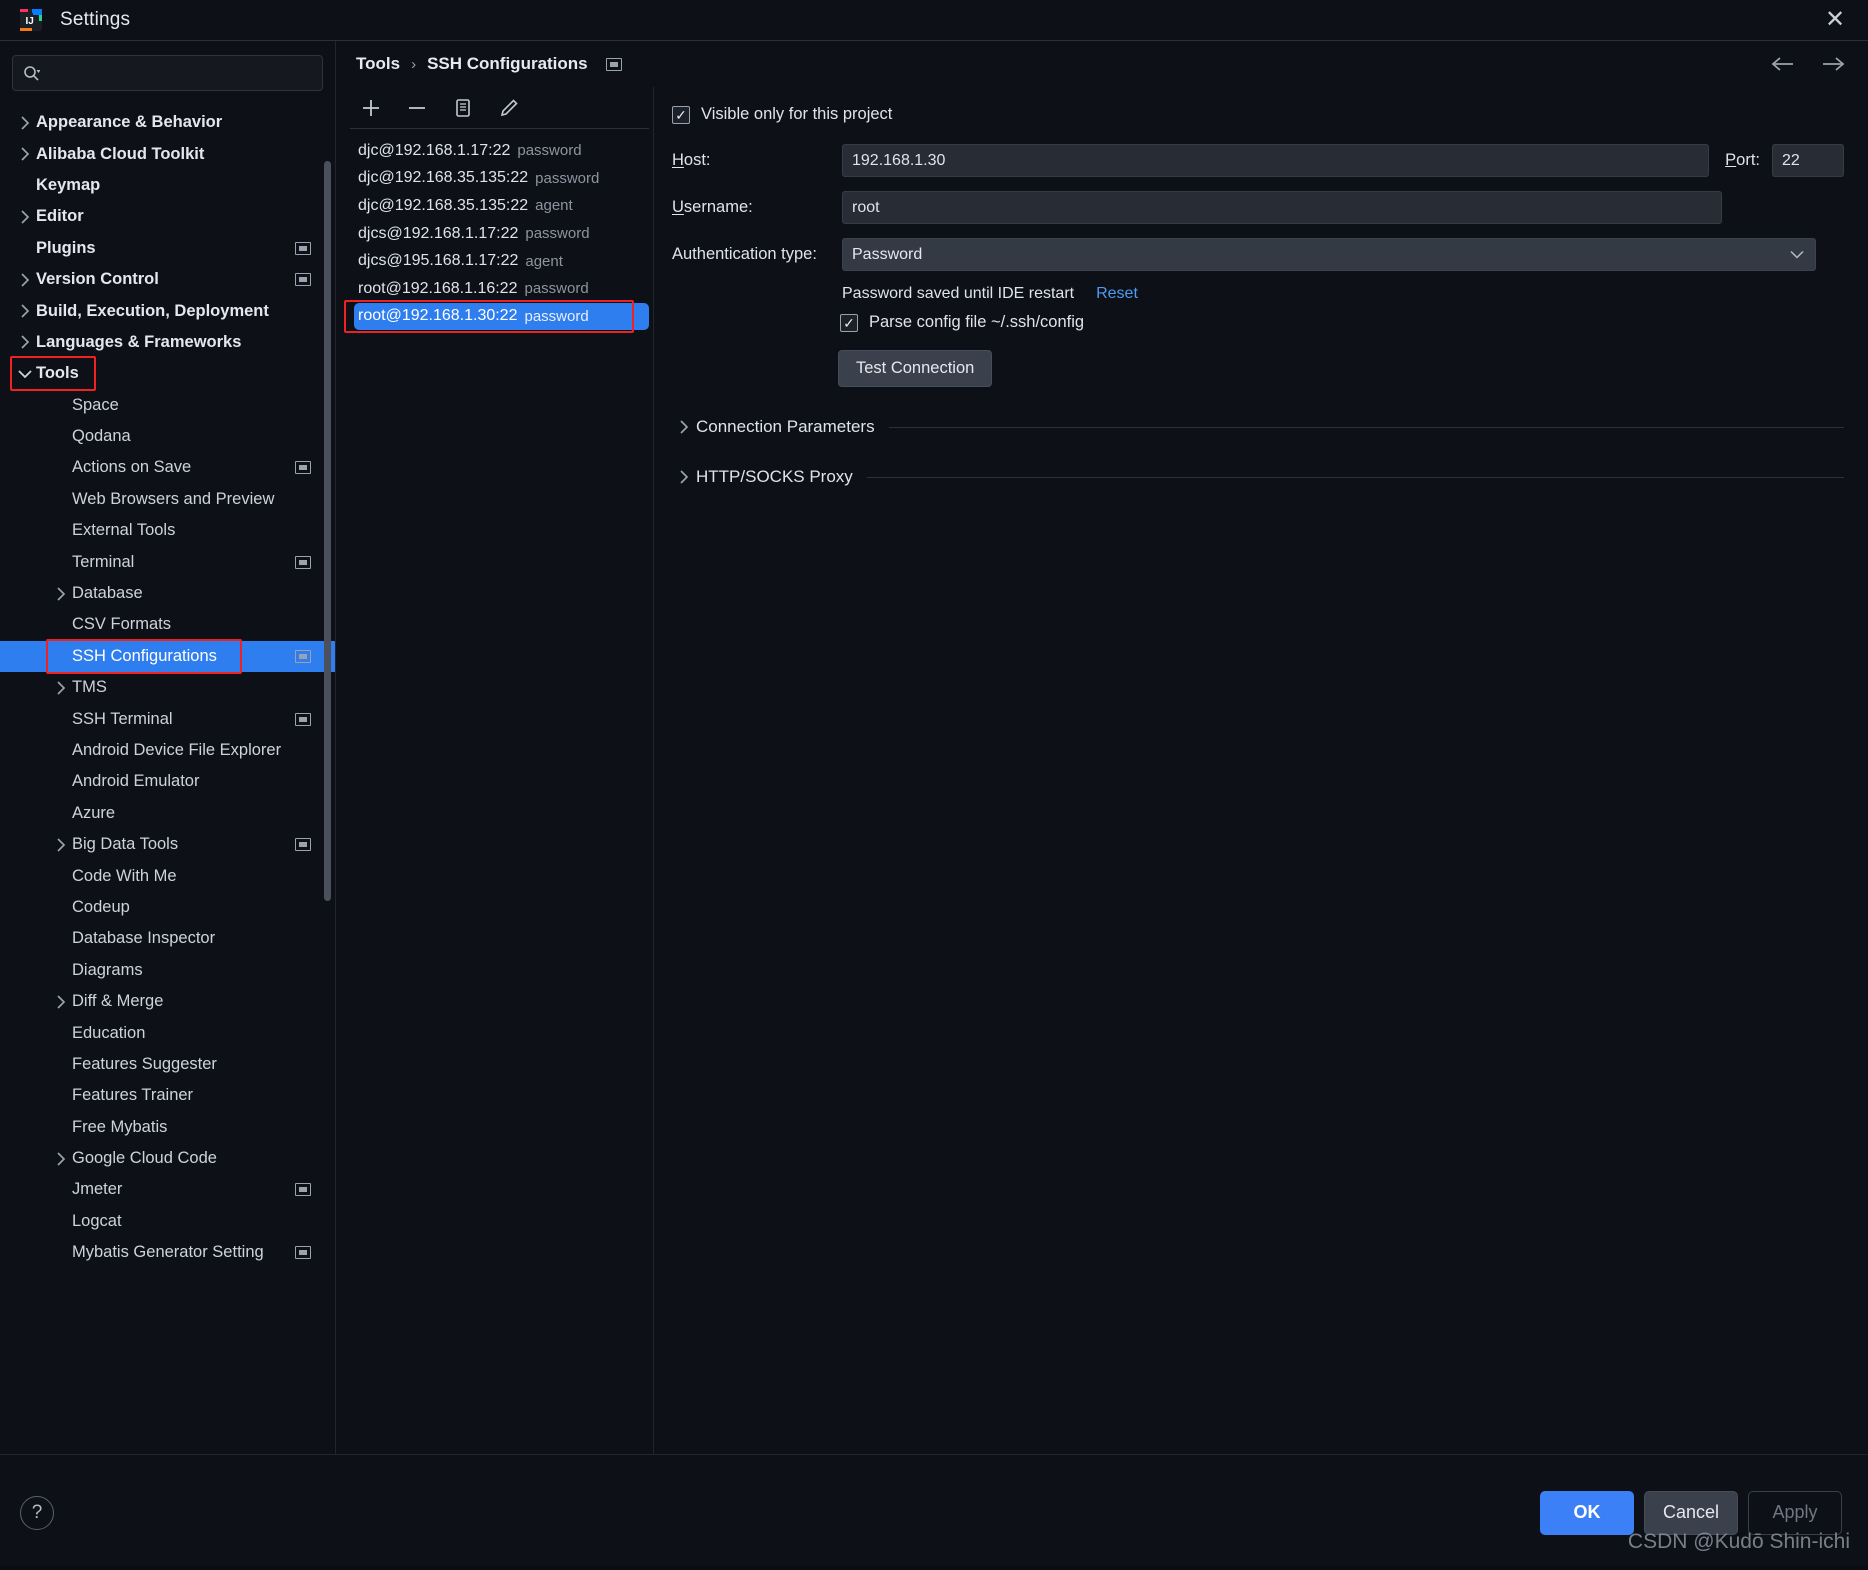 The height and width of the screenshot is (1570, 1868). Describe the element at coordinates (89, 687) in the screenshot. I see `sidebar-item-label: TMS` at that location.